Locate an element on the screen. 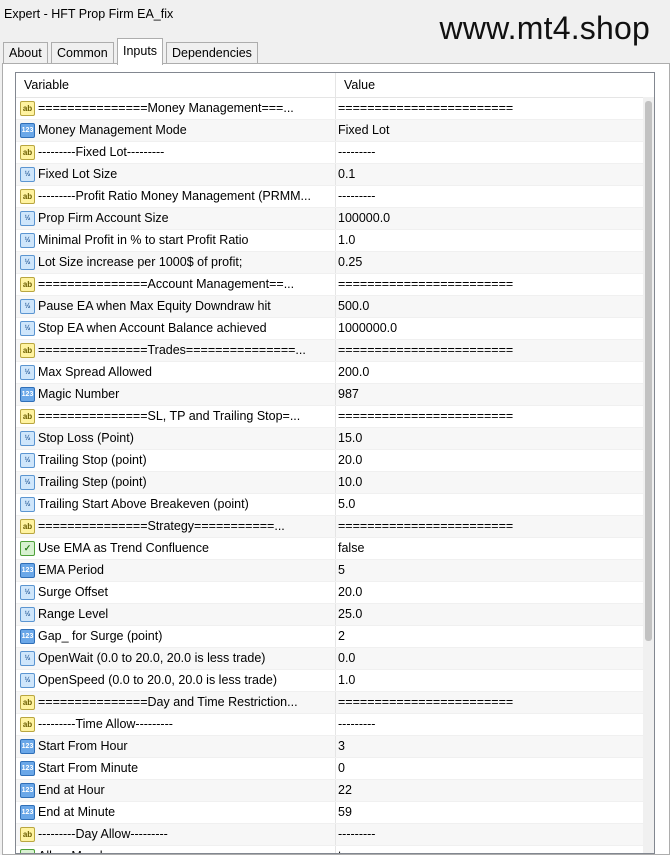 This screenshot has height=855, width=670. table-row: ½ Max Spread Allowed 200.0 is located at coordinates (335, 373).